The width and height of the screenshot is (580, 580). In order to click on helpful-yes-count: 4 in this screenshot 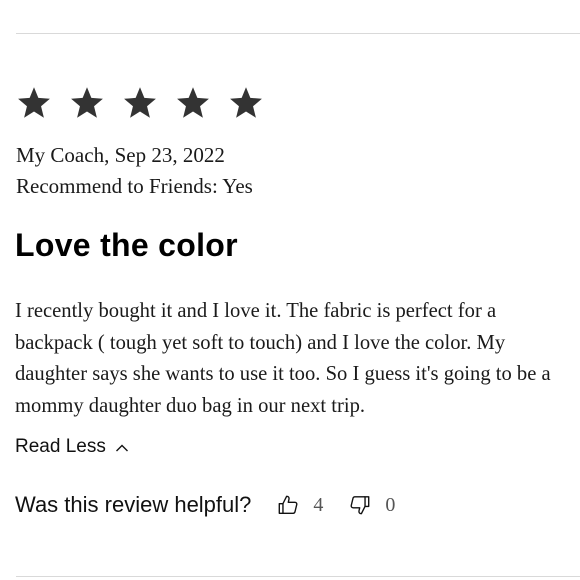, I will do `click(318, 504)`.